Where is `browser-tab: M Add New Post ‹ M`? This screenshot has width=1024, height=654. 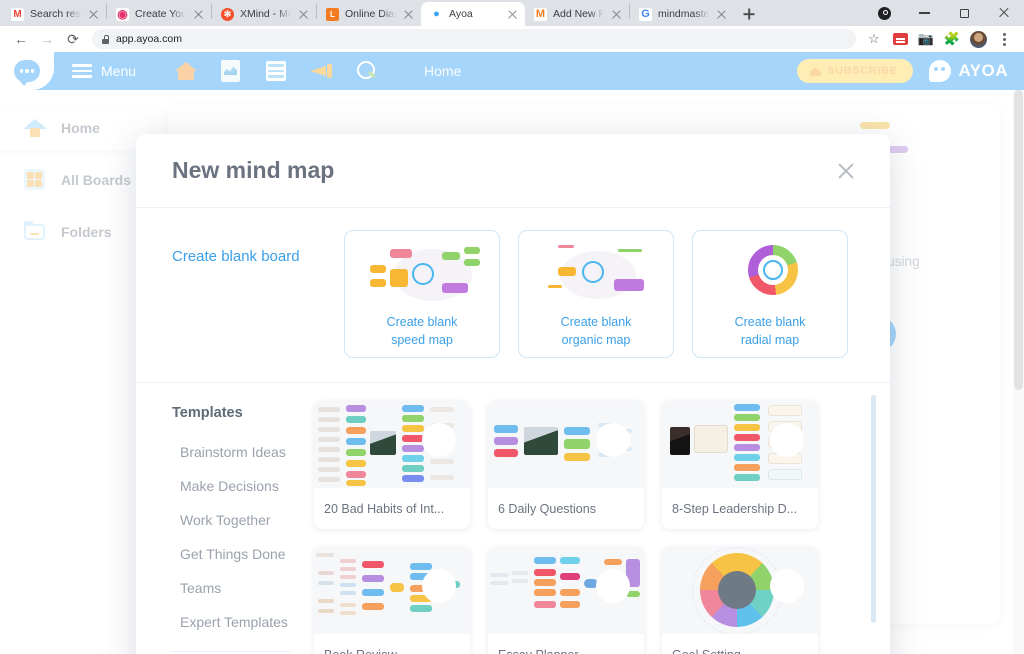 browser-tab: M Add New Post ‹ M is located at coordinates (577, 14).